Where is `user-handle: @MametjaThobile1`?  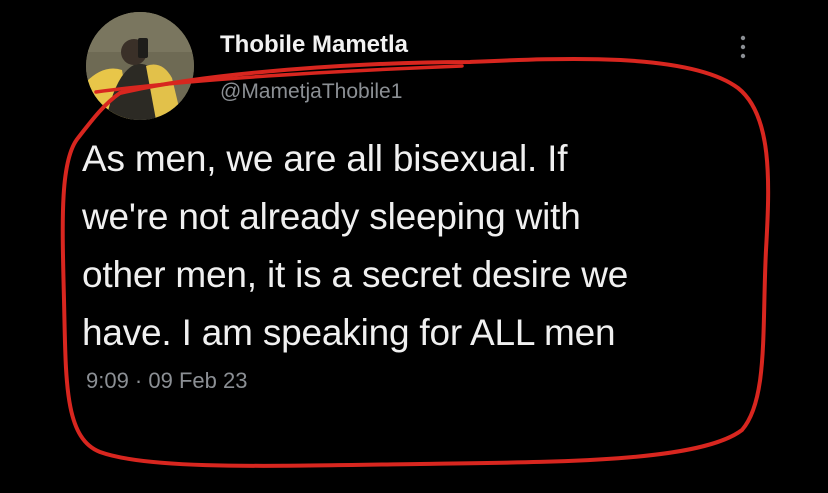 user-handle: @MametjaThobile1 is located at coordinates (311, 92).